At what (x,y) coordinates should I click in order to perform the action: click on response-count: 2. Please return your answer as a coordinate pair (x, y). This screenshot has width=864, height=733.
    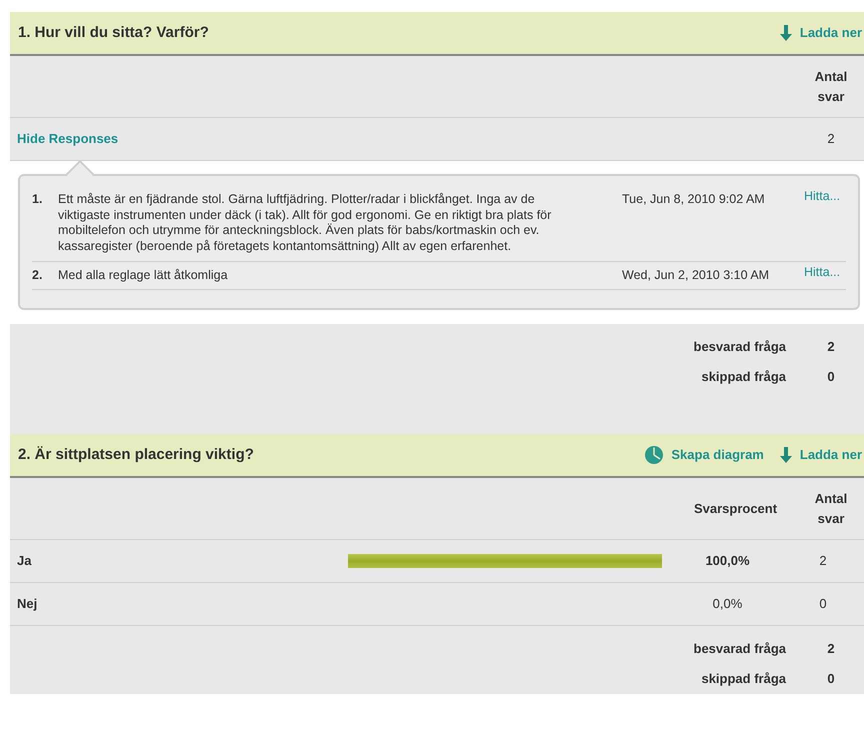
    Looking at the image, I should click on (831, 139).